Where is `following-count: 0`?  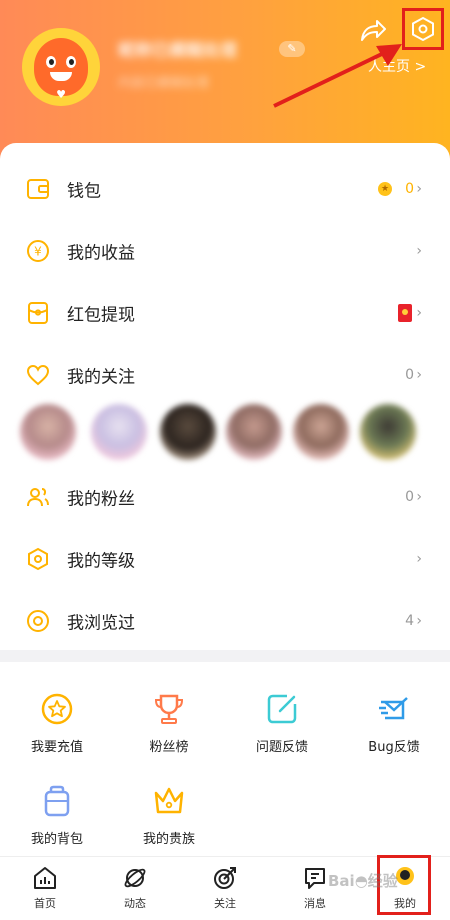 following-count: 0 is located at coordinates (409, 375).